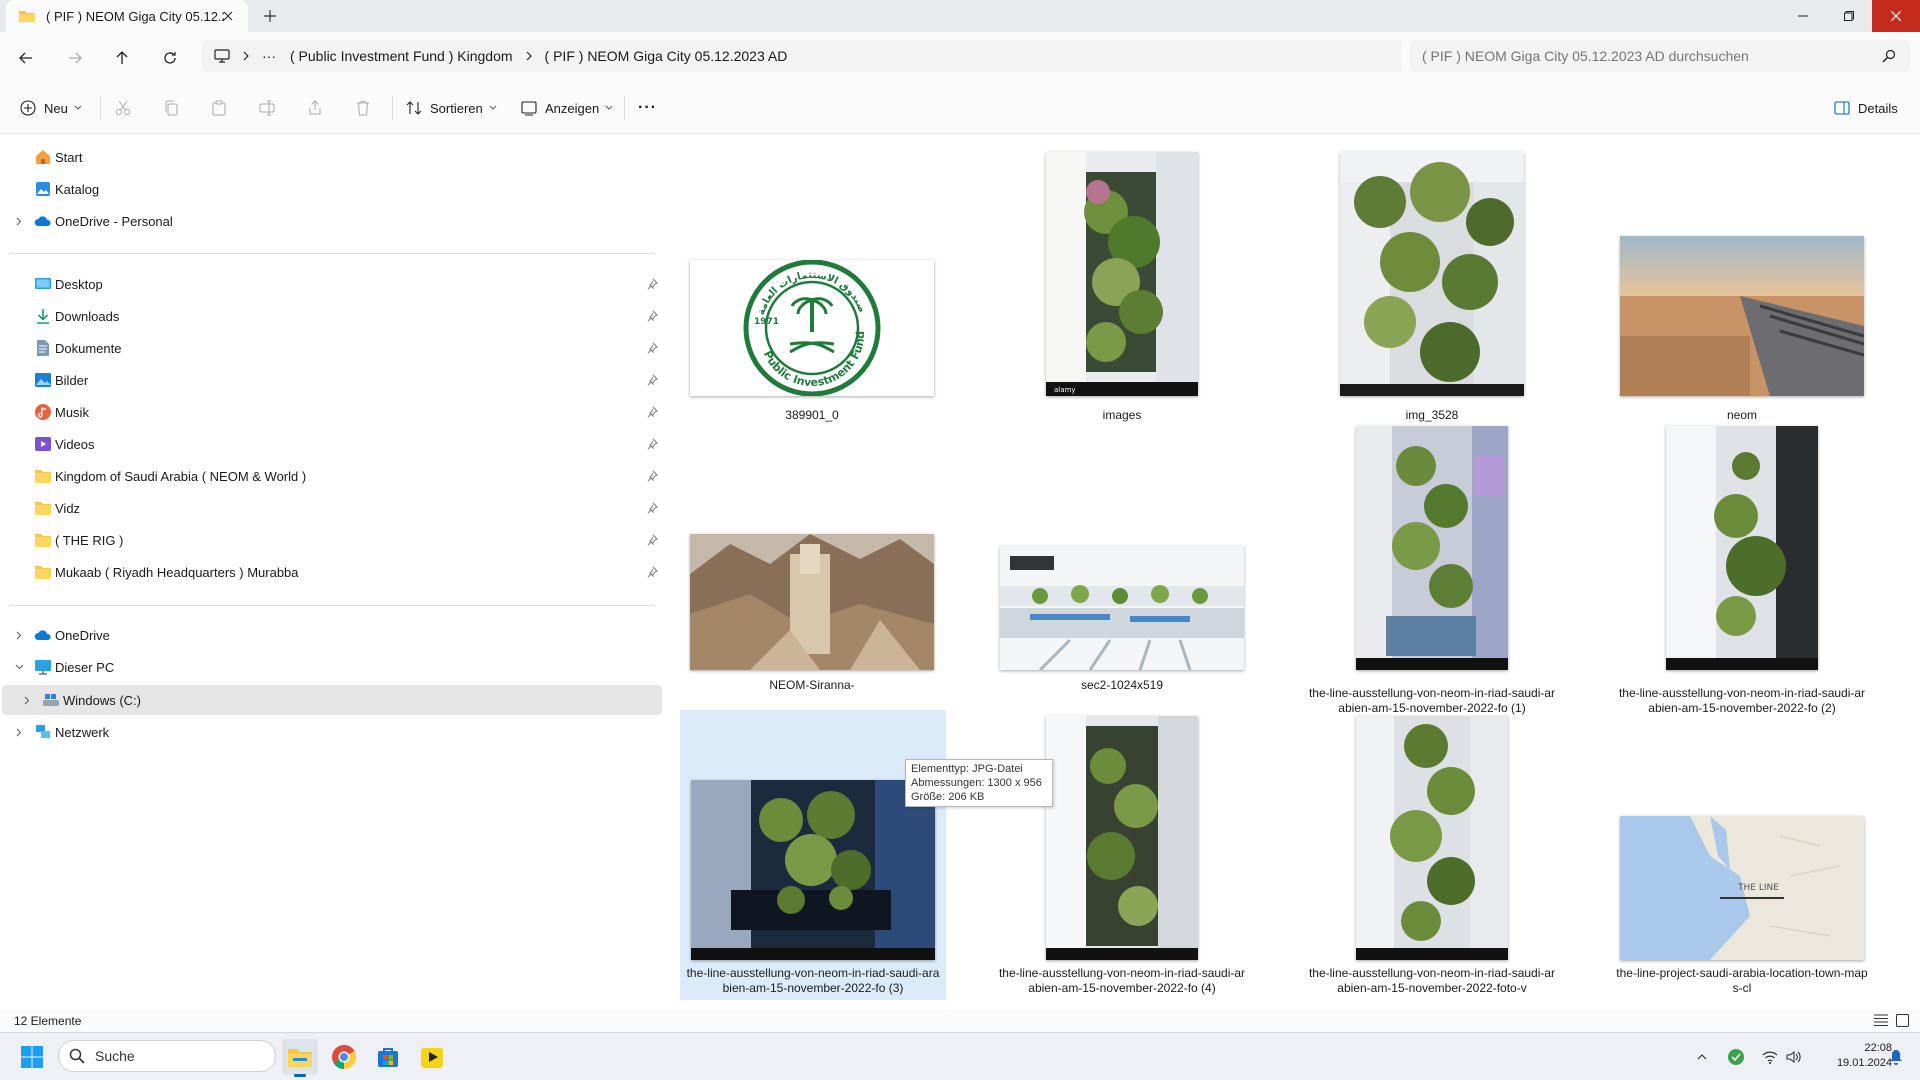 The image size is (1920, 1080). I want to click on file-item: alamy images, so click(1122, 296).